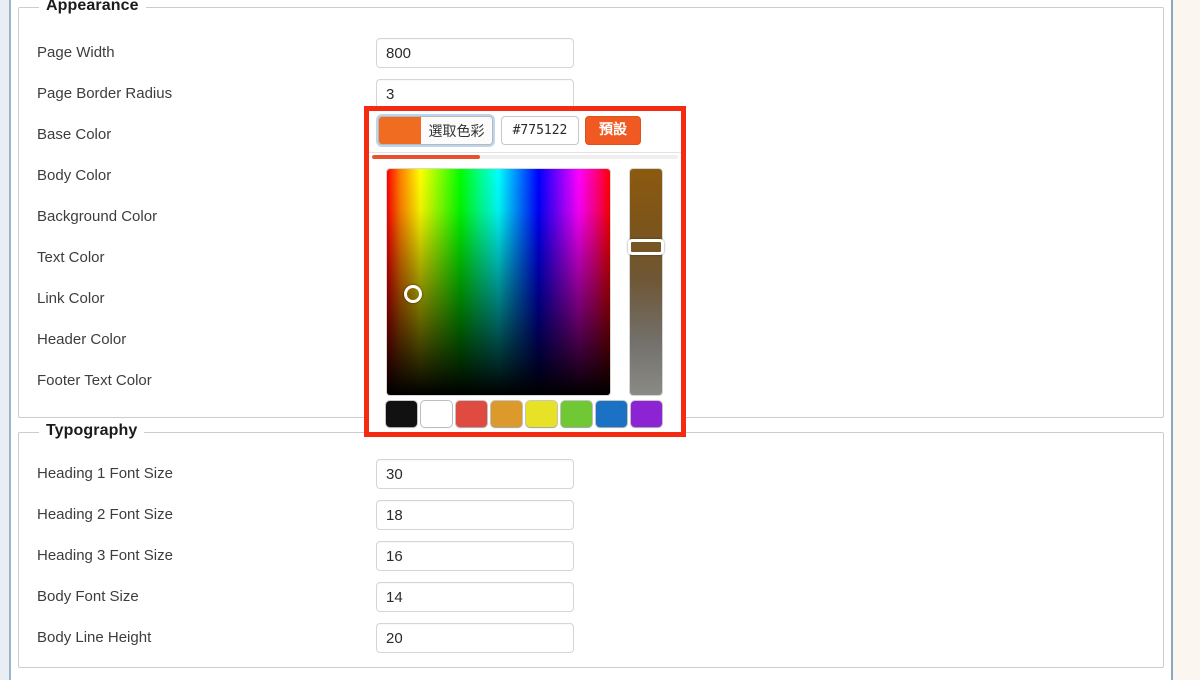 The width and height of the screenshot is (1200, 680). What do you see at coordinates (525, 414) in the screenshot?
I see `preset-swatch-row` at bounding box center [525, 414].